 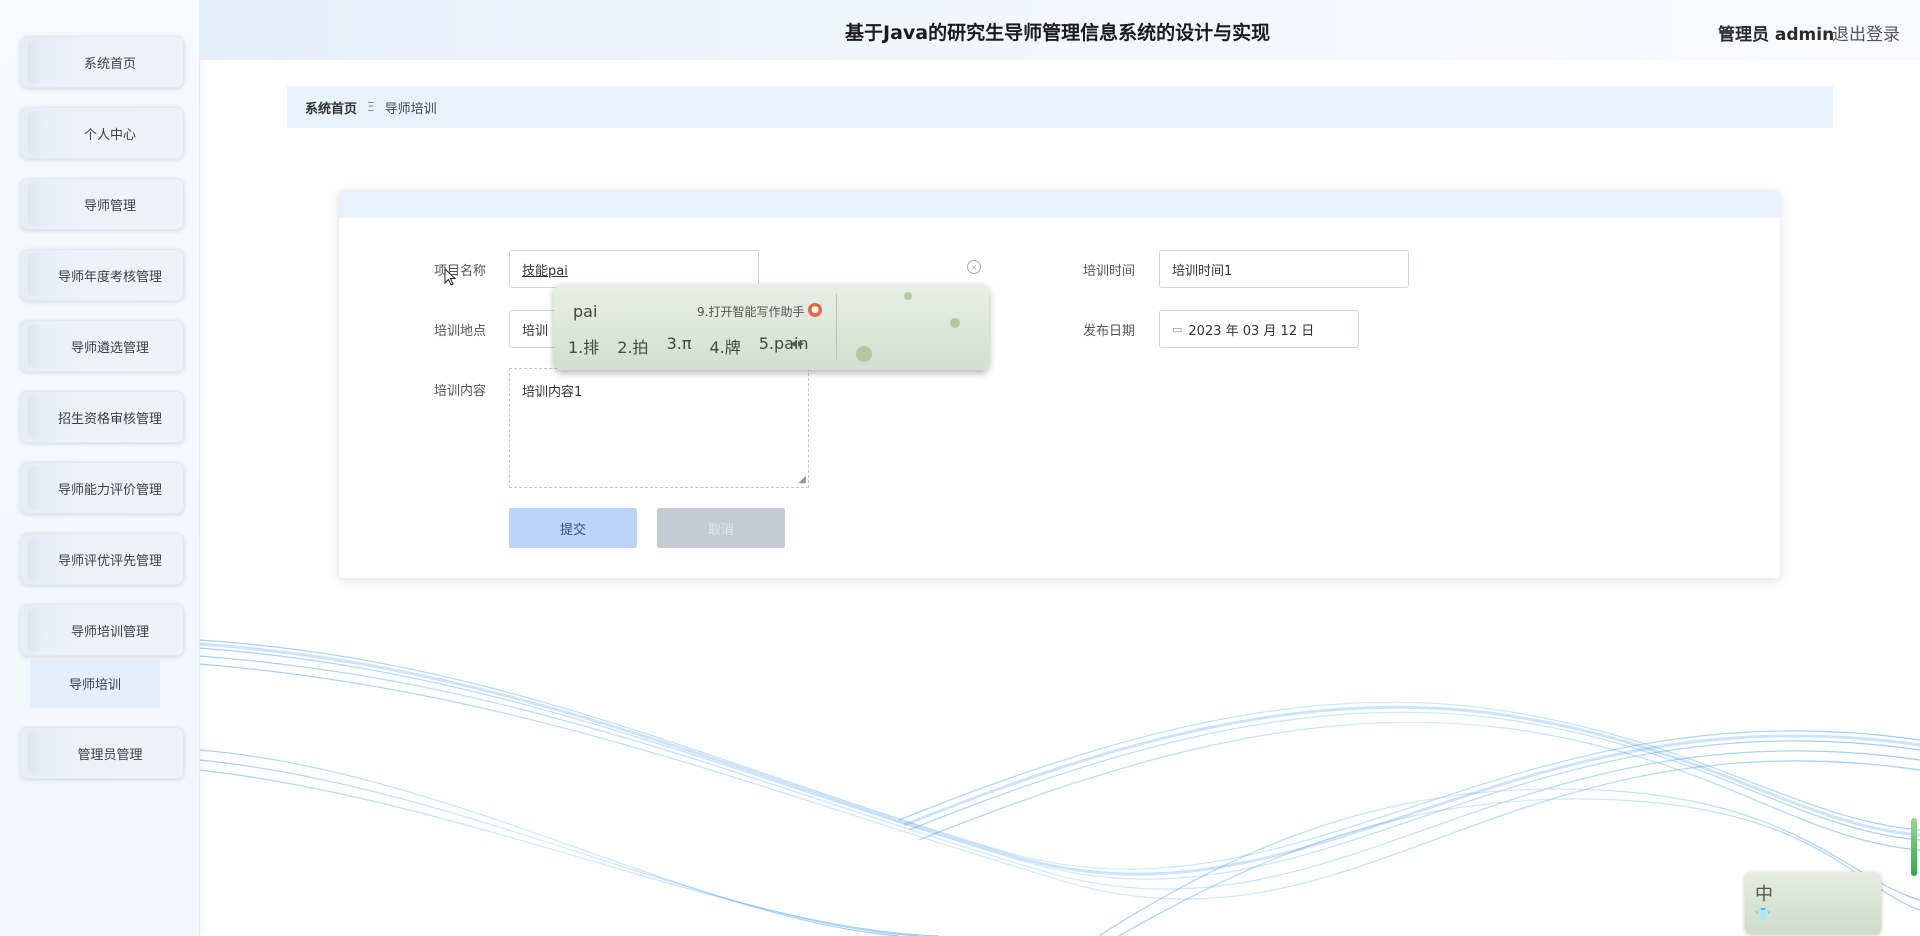 What do you see at coordinates (1813, 903) in the screenshot?
I see `ime-status-widget: 中 👕` at bounding box center [1813, 903].